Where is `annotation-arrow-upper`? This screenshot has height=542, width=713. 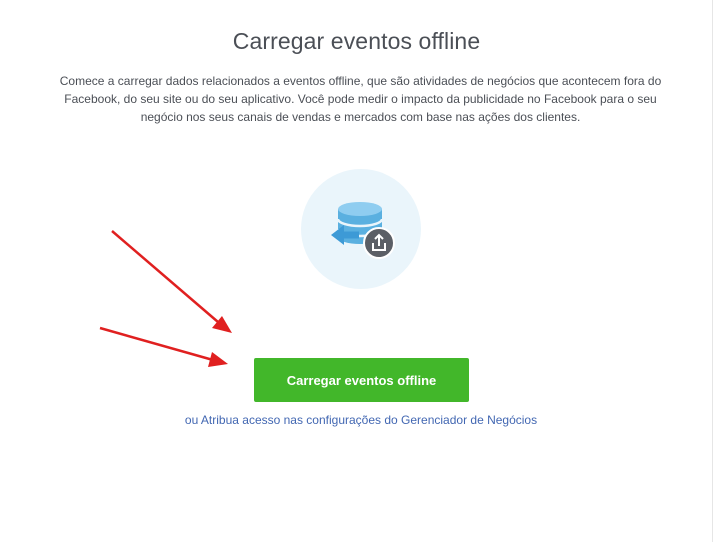 annotation-arrow-upper is located at coordinates (171, 281).